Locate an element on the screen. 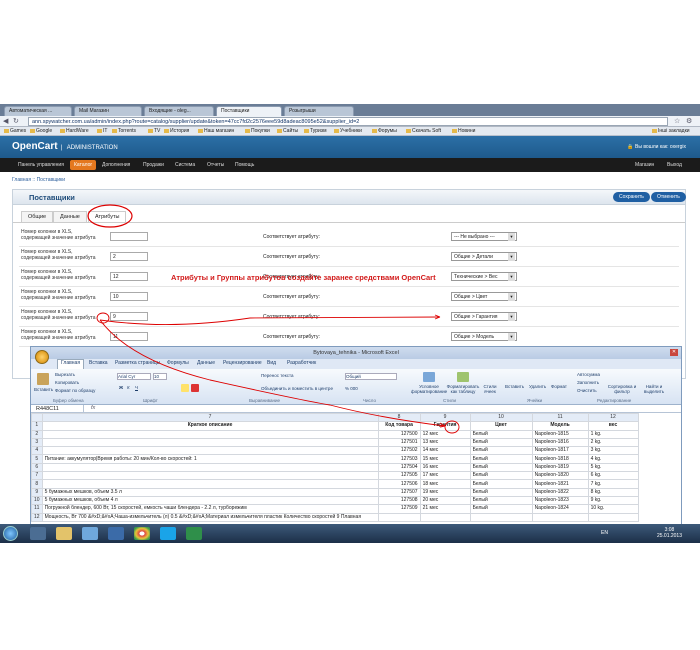  ribbon-tab-formulas: Формулы is located at coordinates (178, 363).